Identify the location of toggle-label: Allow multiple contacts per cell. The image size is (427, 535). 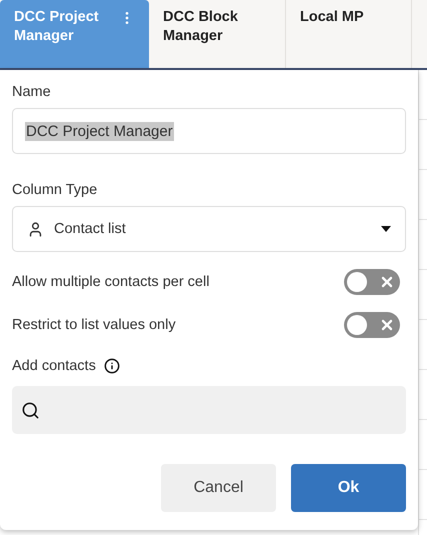
(111, 282).